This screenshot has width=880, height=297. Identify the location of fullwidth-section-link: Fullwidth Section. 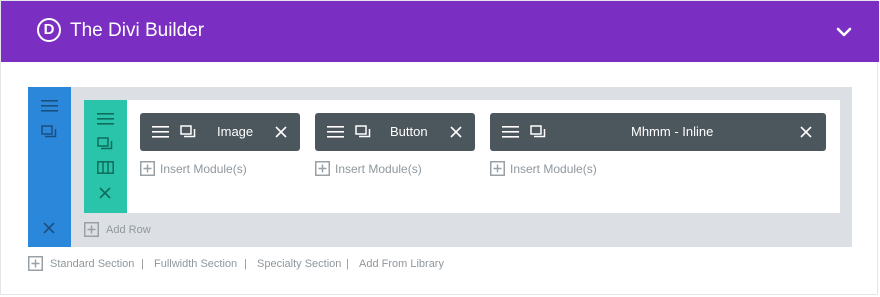
(195, 264).